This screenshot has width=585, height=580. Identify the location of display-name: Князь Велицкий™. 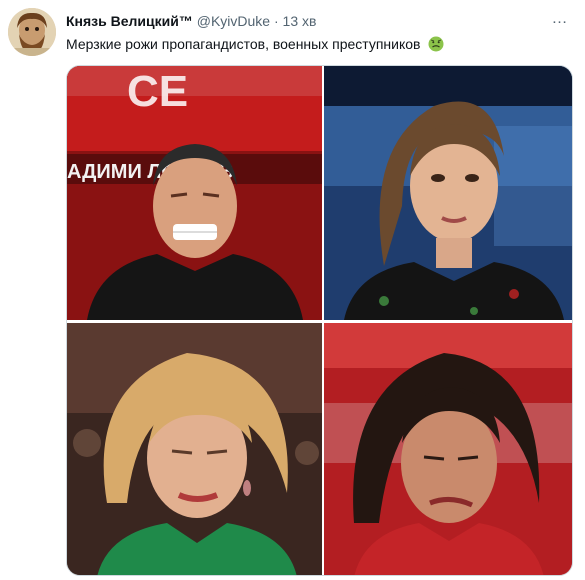
(129, 21).